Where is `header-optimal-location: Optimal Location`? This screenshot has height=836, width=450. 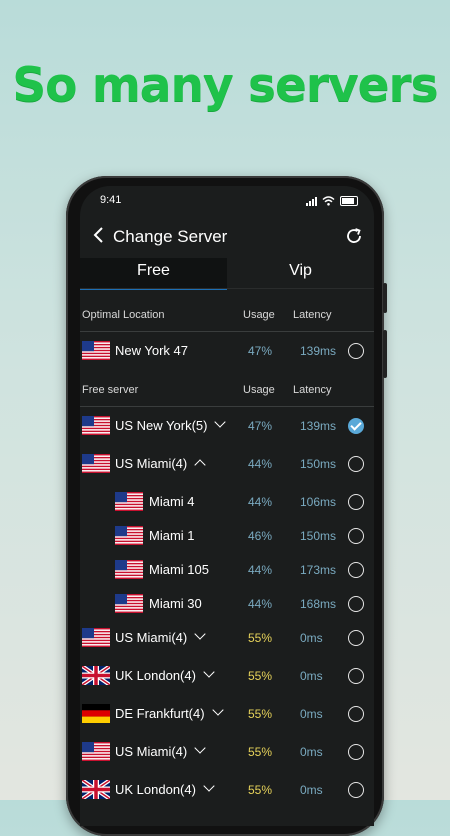
header-optimal-location: Optimal Location is located at coordinates (123, 315).